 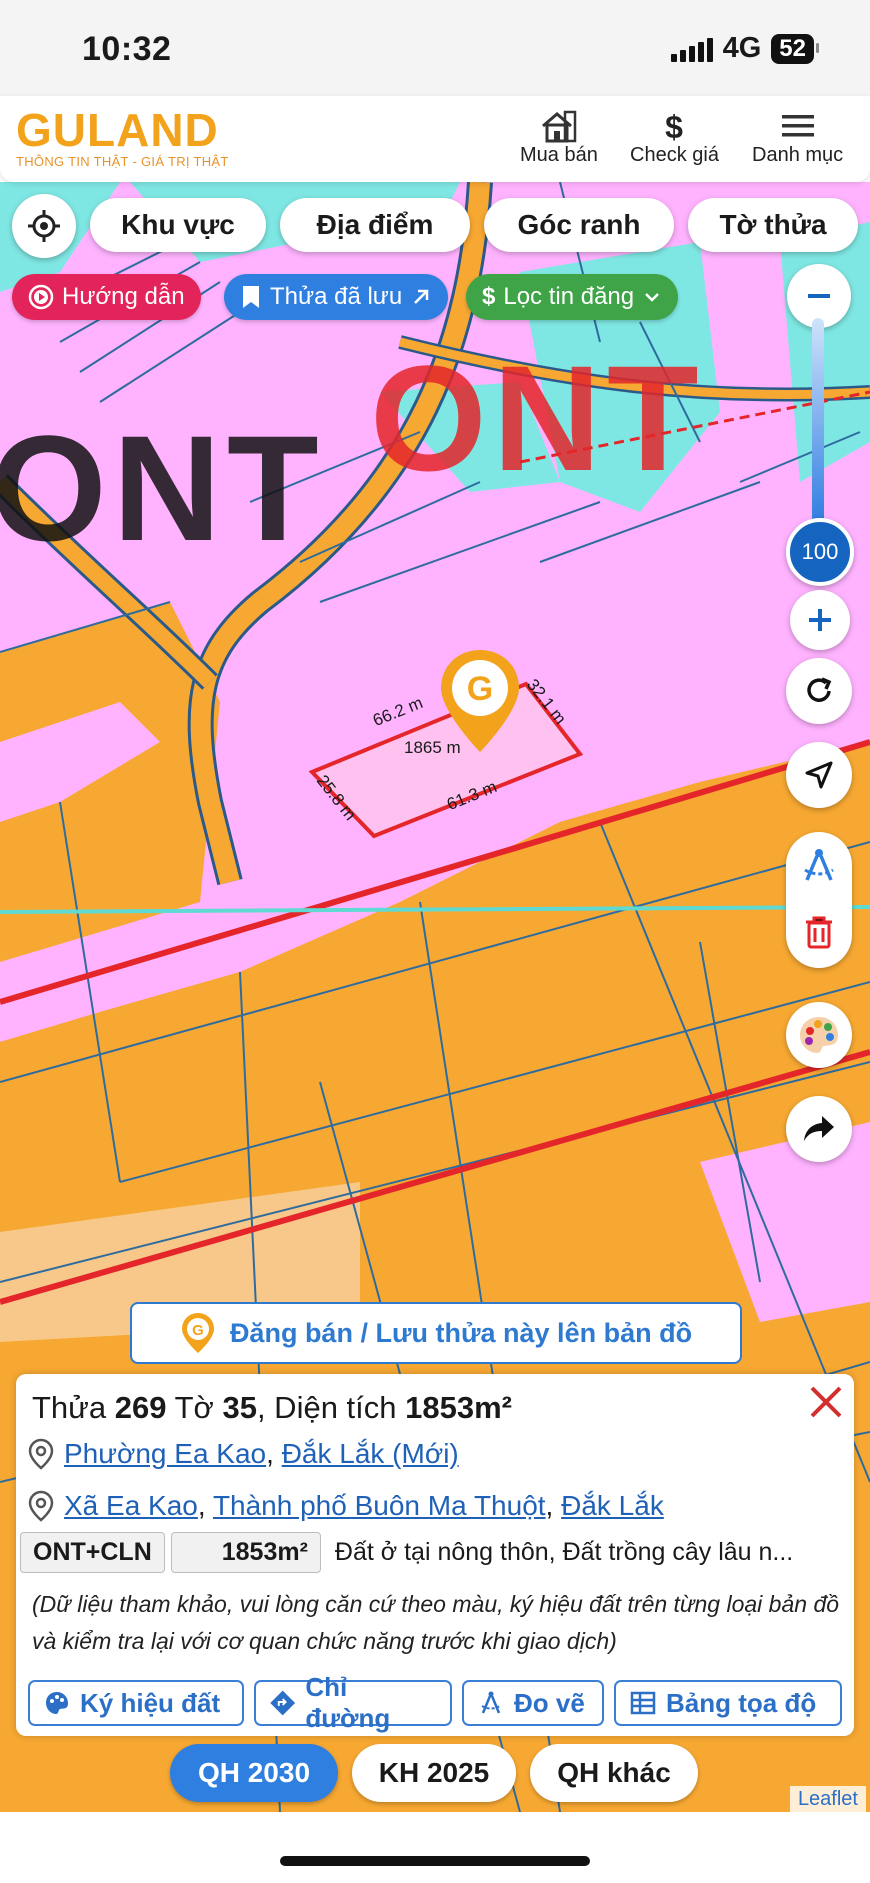 I want to click on arrow-up-right-icon, so click(x=421, y=296).